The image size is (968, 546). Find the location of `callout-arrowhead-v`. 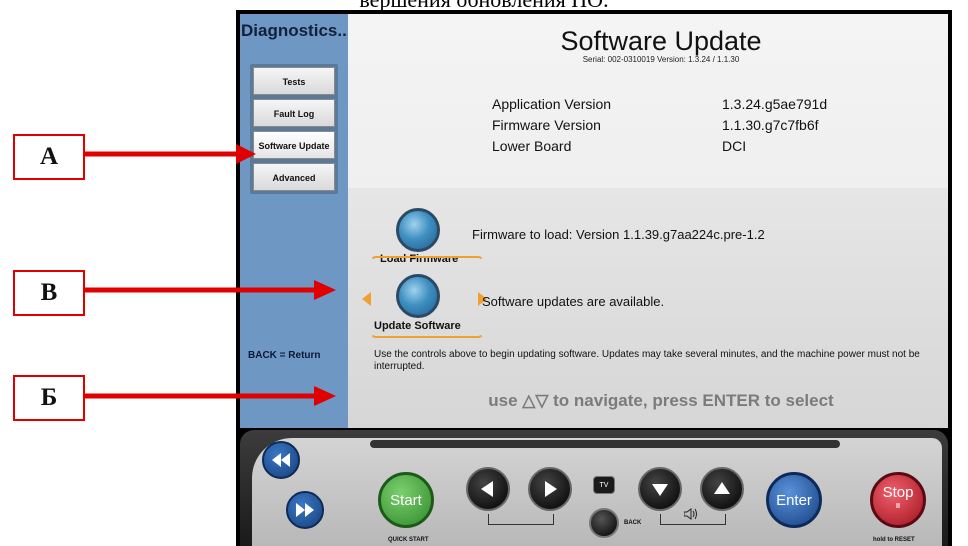

callout-arrowhead-v is located at coordinates (325, 290).